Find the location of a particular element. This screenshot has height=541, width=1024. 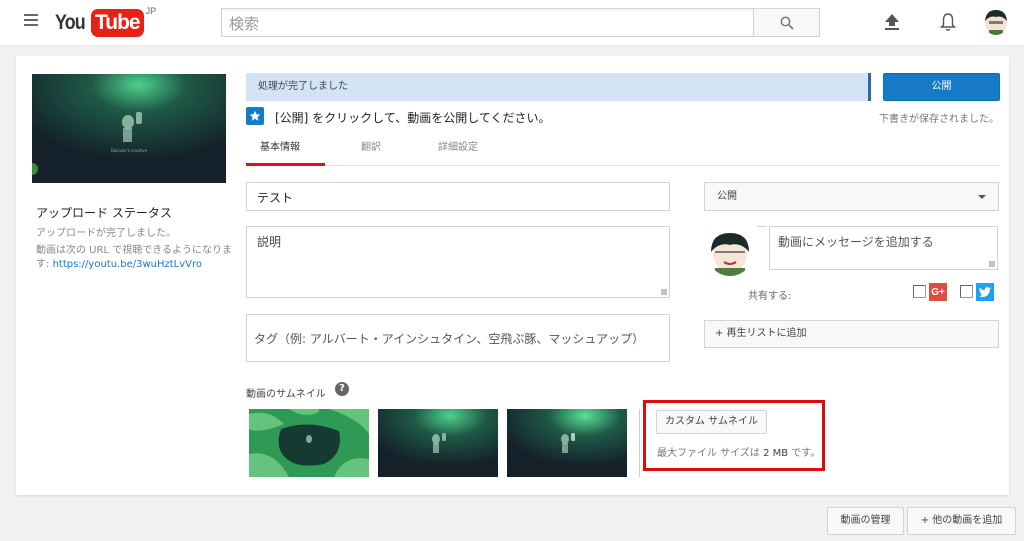

share-message-placeholder: 動画にメッセージを追加する is located at coordinates (856, 242).